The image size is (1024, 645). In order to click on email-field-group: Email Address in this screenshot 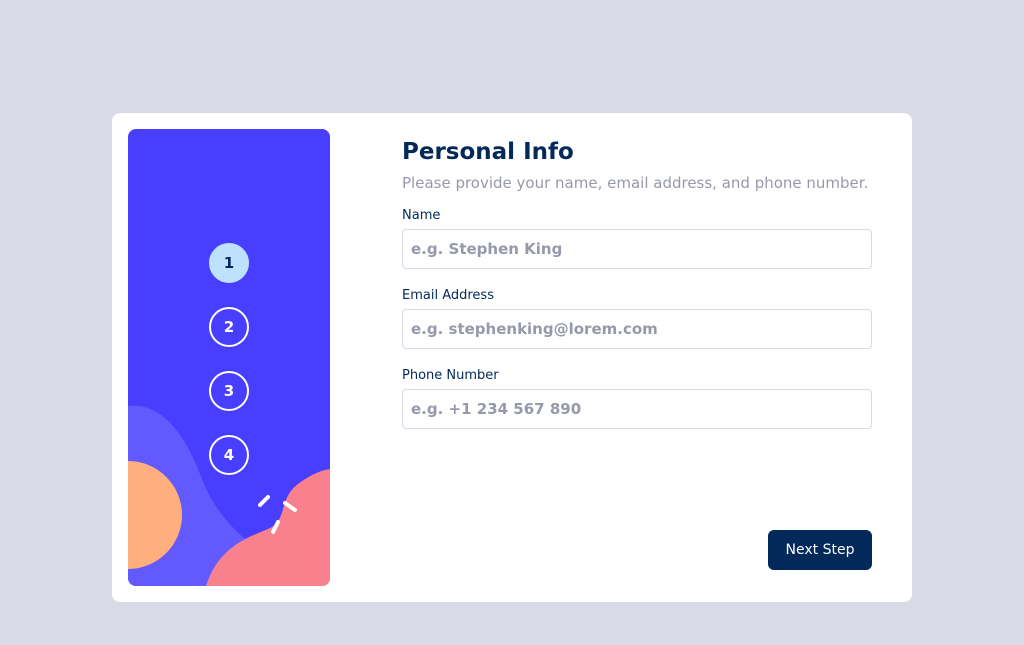, I will do `click(637, 318)`.